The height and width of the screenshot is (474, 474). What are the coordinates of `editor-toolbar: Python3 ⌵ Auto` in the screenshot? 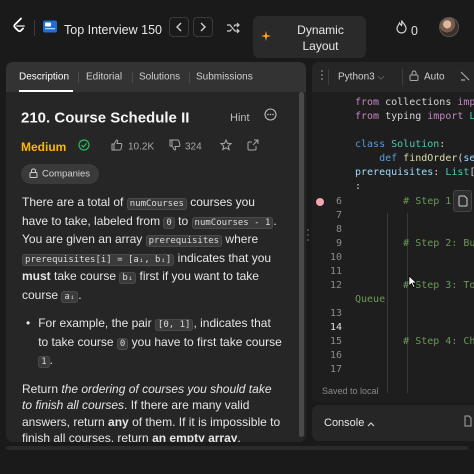 It's located at (393, 77).